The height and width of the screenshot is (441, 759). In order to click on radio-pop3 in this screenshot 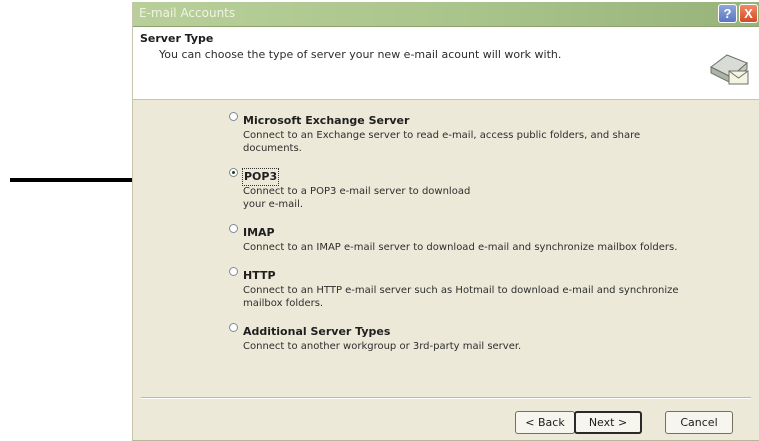, I will do `click(233, 172)`.